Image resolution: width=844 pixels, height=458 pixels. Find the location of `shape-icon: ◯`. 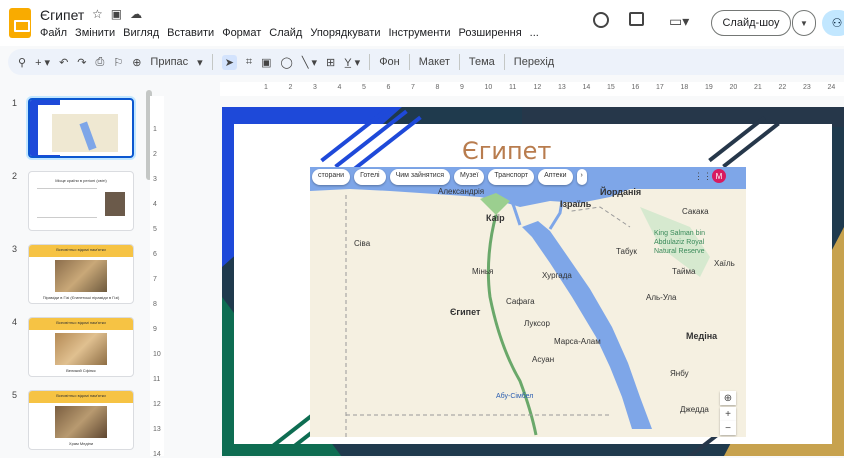

shape-icon: ◯ is located at coordinates (287, 62).